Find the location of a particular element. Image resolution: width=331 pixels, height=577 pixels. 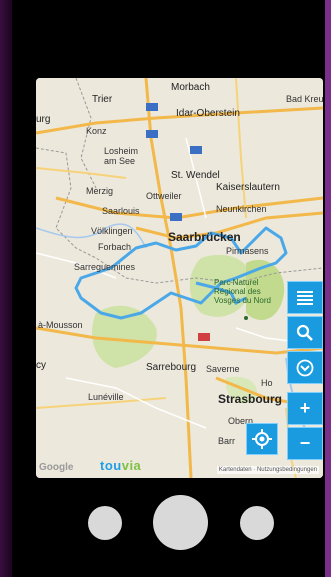

map-label: urg is located at coordinates (43, 119).